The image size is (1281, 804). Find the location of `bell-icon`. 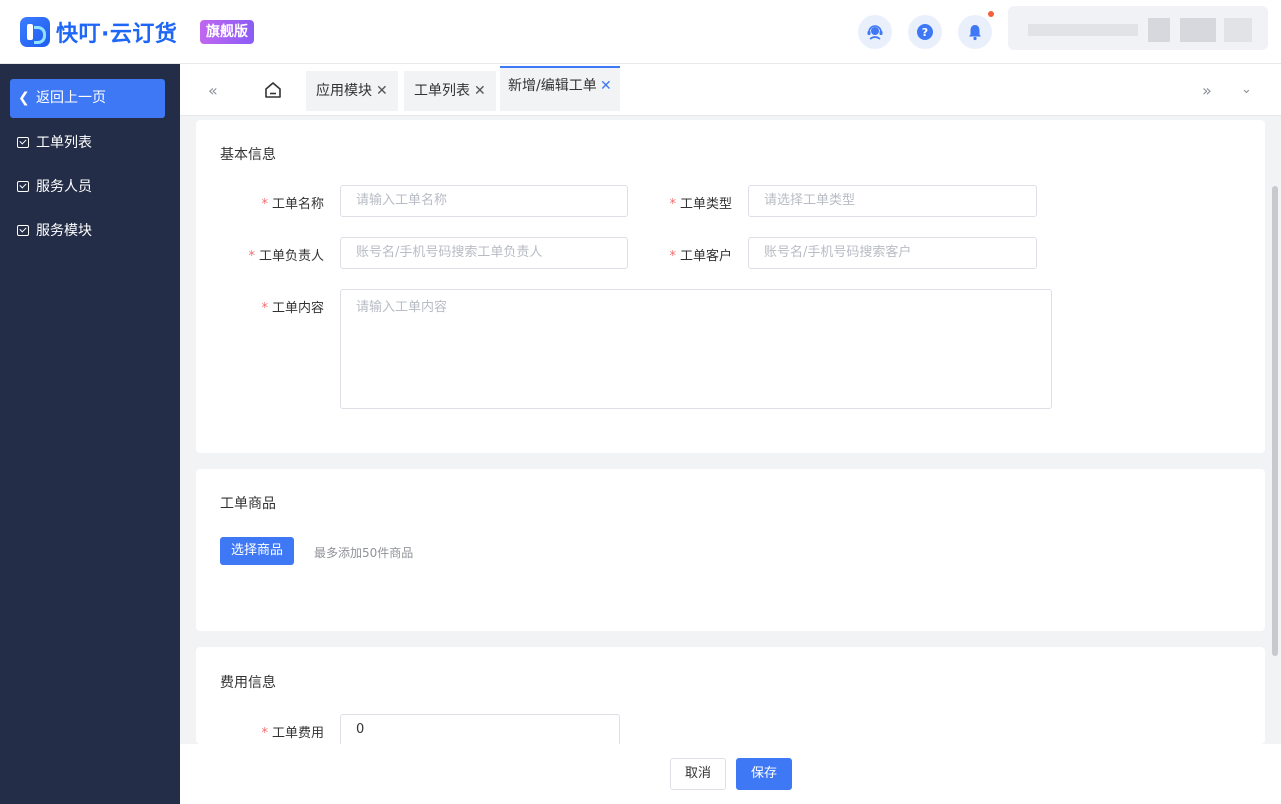

bell-icon is located at coordinates (975, 33).